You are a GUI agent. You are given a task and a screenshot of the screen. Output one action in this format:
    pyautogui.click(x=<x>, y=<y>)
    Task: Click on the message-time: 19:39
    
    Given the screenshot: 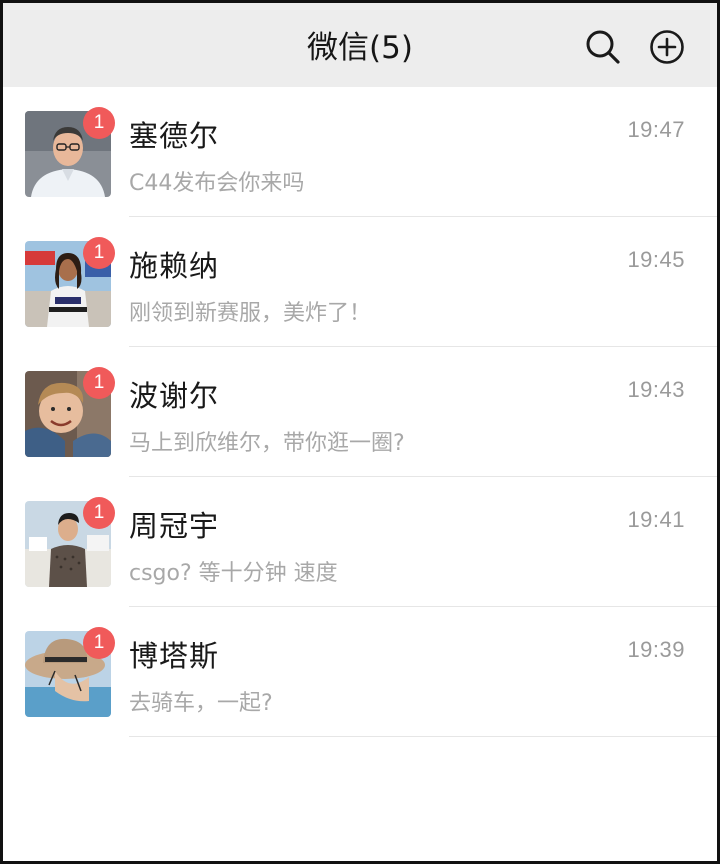 What is the action you would take?
    pyautogui.click(x=656, y=649)
    